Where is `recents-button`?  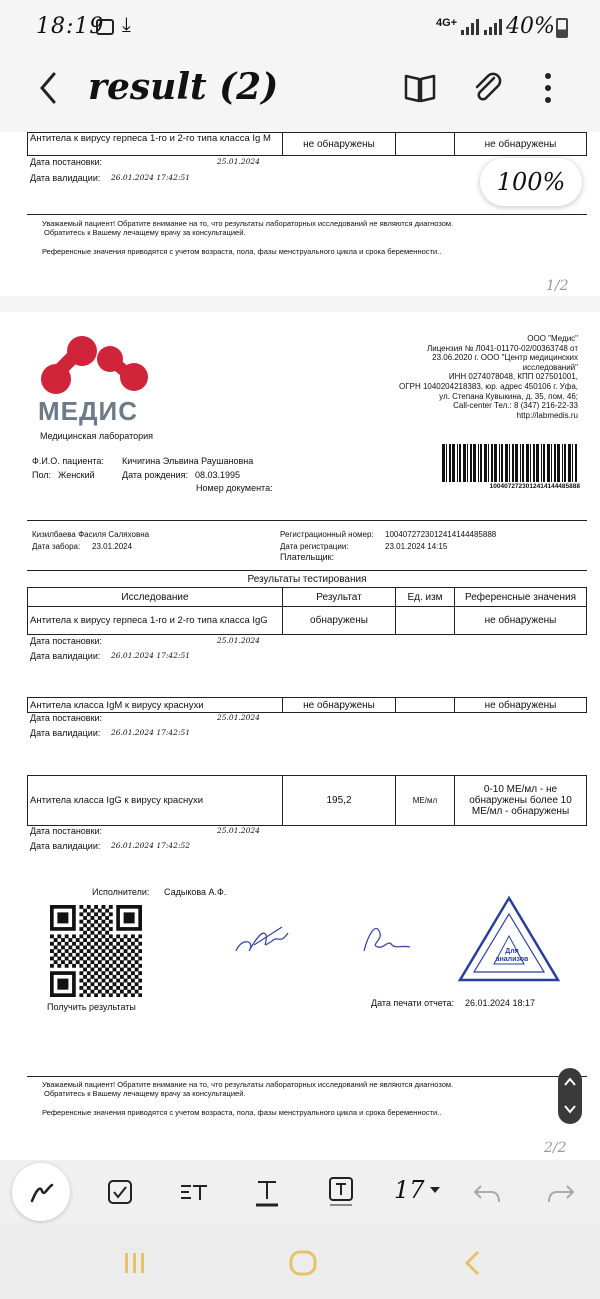
recents-button is located at coordinates (135, 1263).